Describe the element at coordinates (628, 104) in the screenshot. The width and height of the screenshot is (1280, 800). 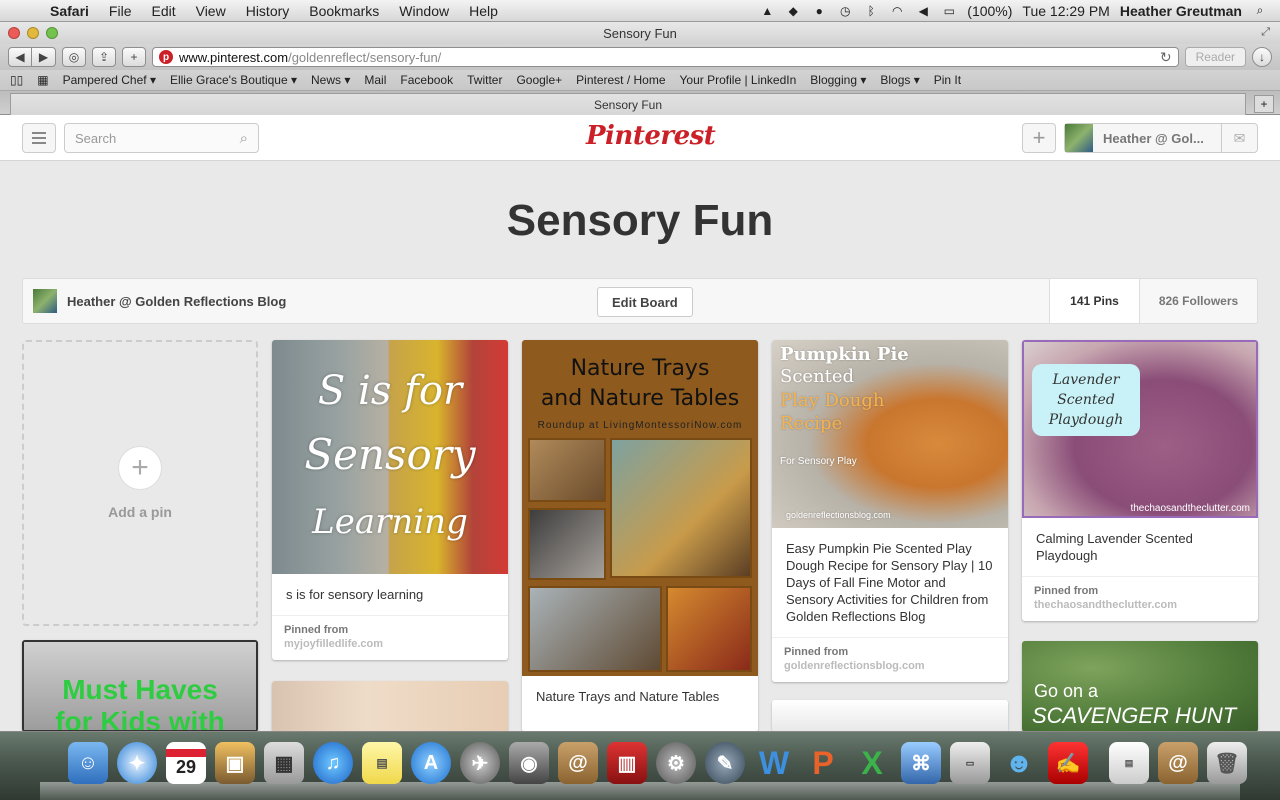
I see `tab-sensory-fun: Sensory Fun` at that location.